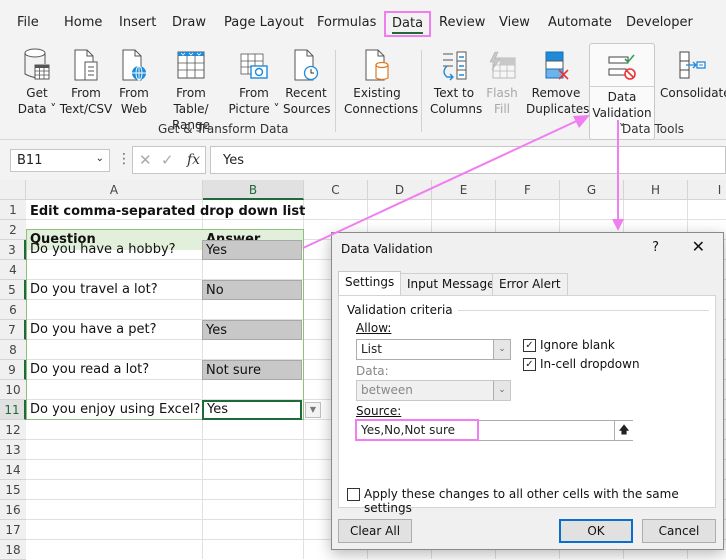 This screenshot has width=726, height=560. Describe the element at coordinates (400, 190) in the screenshot. I see `column-header-d: D` at that location.